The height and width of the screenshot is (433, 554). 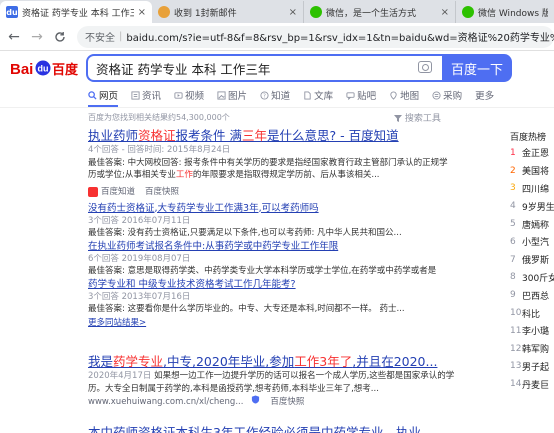 I want to click on sub-result-link: 药学专业和 中级专业技术资格考试工作几年能考?, so click(x=288, y=284).